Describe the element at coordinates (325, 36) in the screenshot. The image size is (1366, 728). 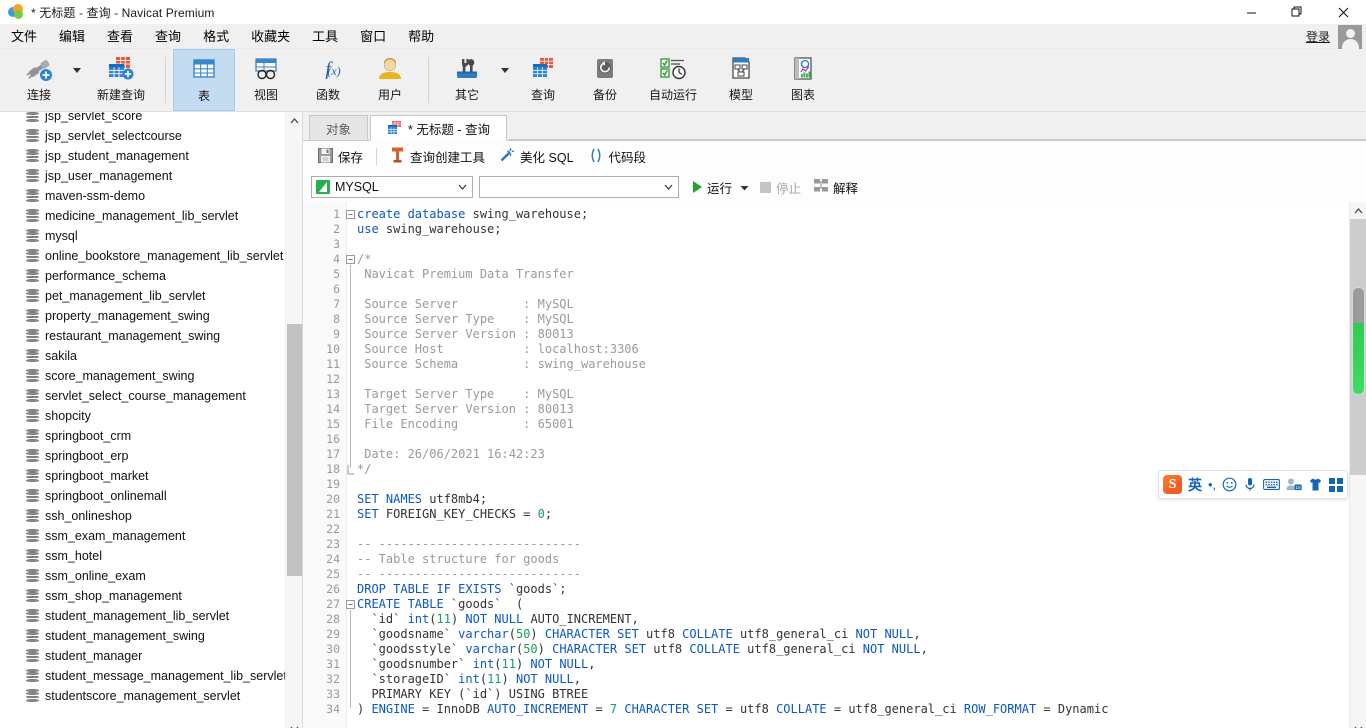
I see `menu-tools: 工具` at that location.